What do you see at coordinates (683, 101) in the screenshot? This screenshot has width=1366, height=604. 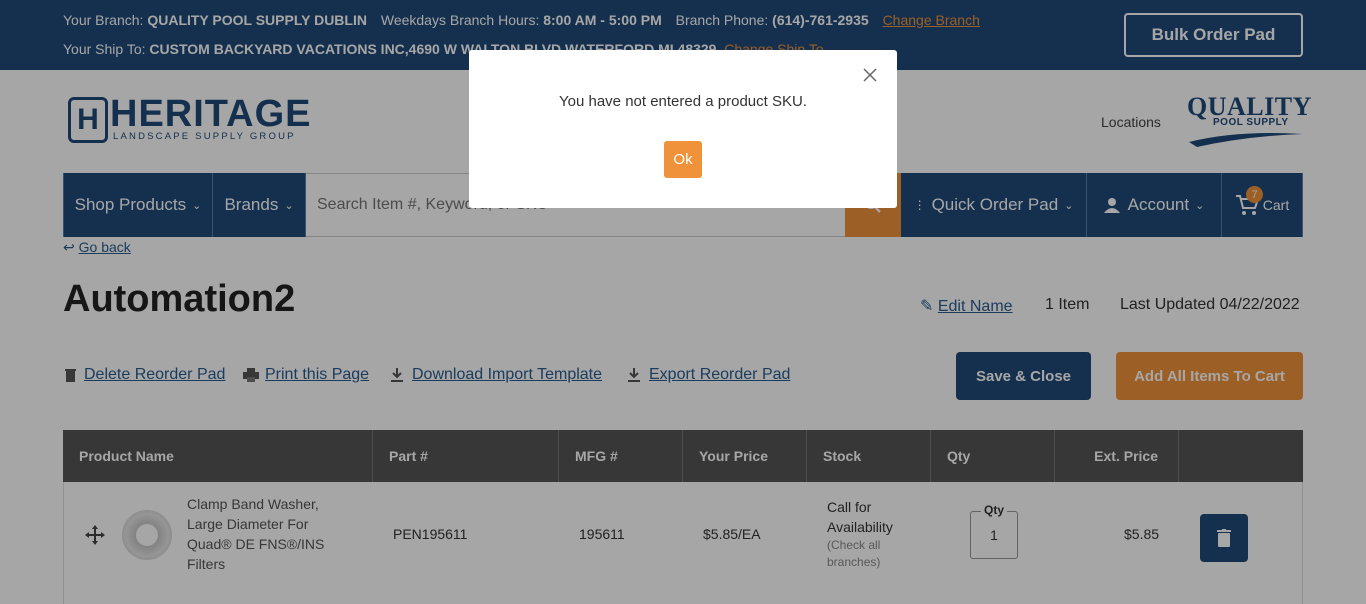 I see `dialog-message: You have not entered a product SKU.` at bounding box center [683, 101].